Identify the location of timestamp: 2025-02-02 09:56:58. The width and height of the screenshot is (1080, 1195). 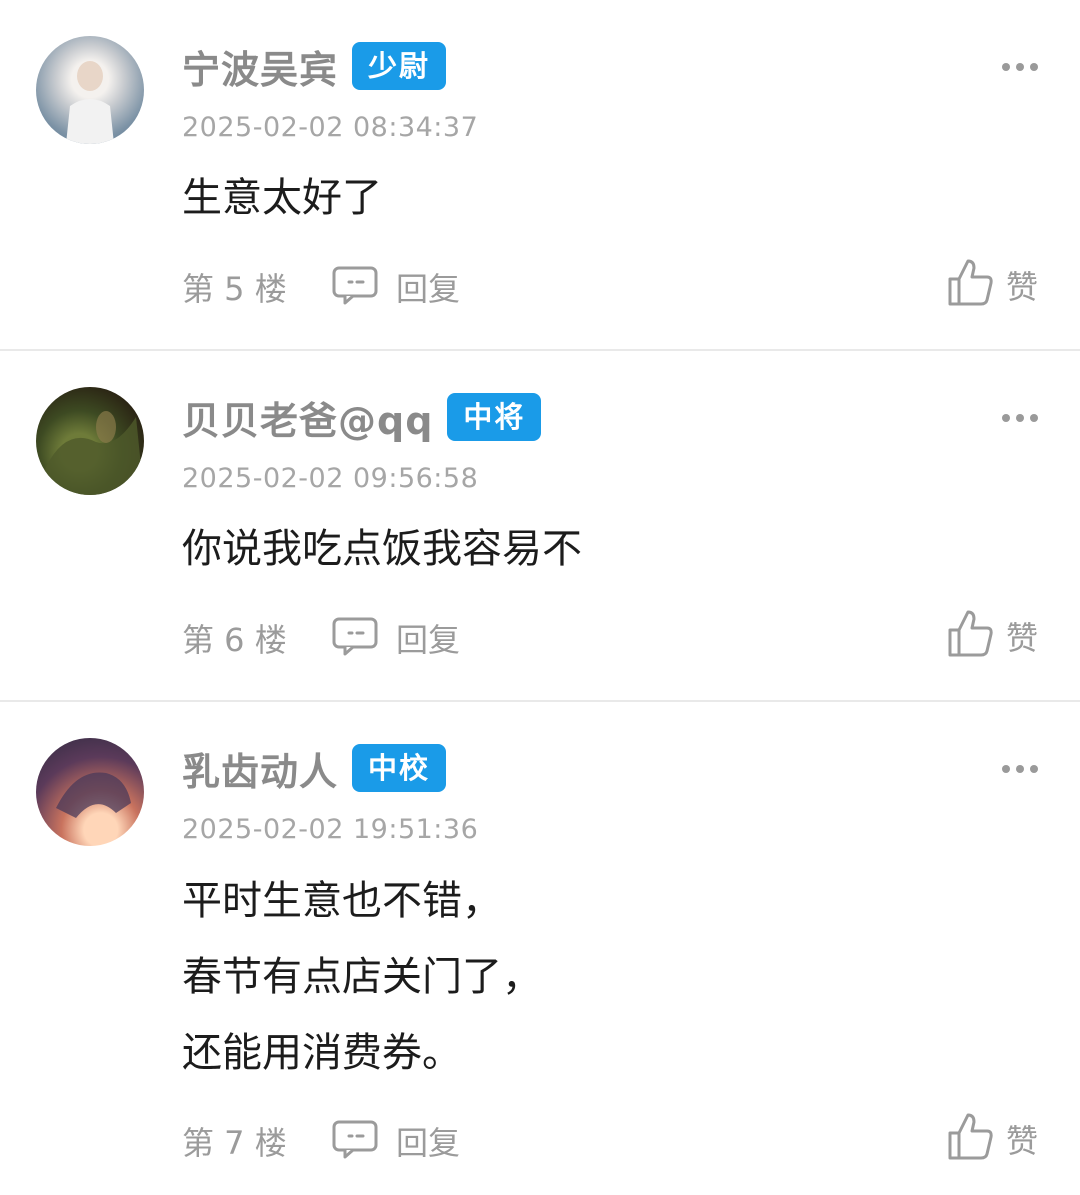
(330, 478).